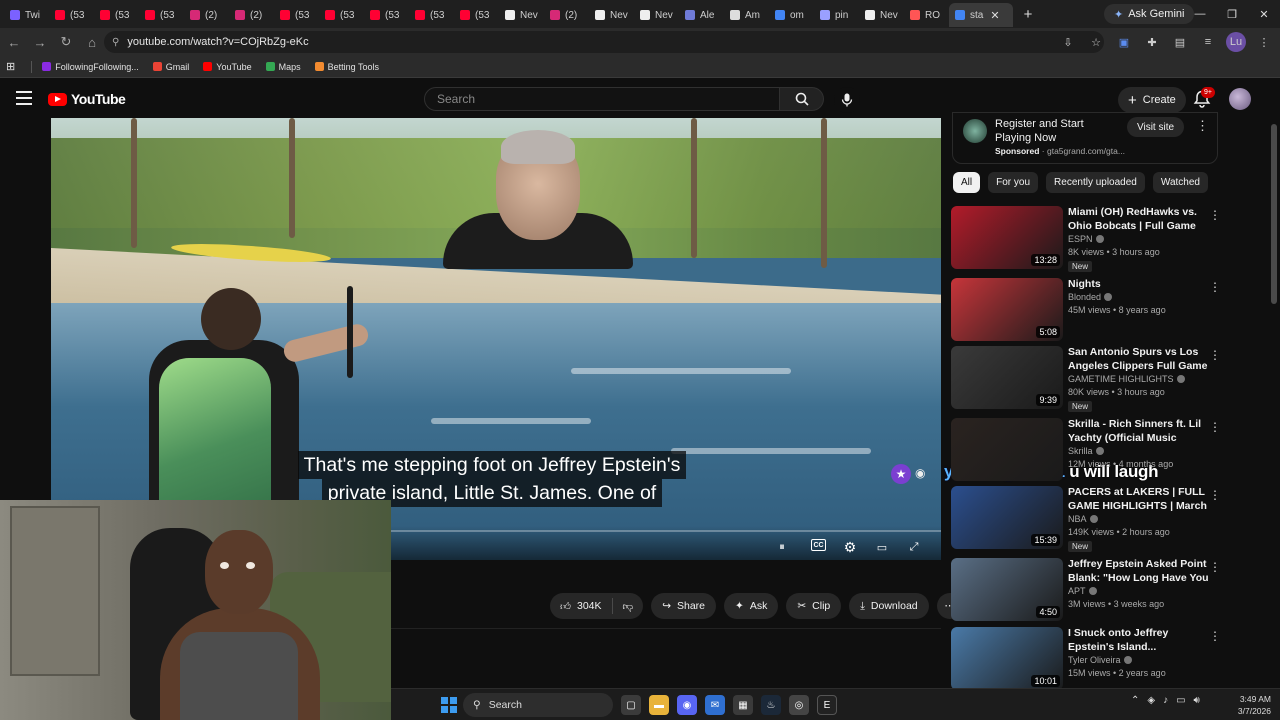 The image size is (1280, 720). I want to click on browser-tab: Am, so click(746, 15).